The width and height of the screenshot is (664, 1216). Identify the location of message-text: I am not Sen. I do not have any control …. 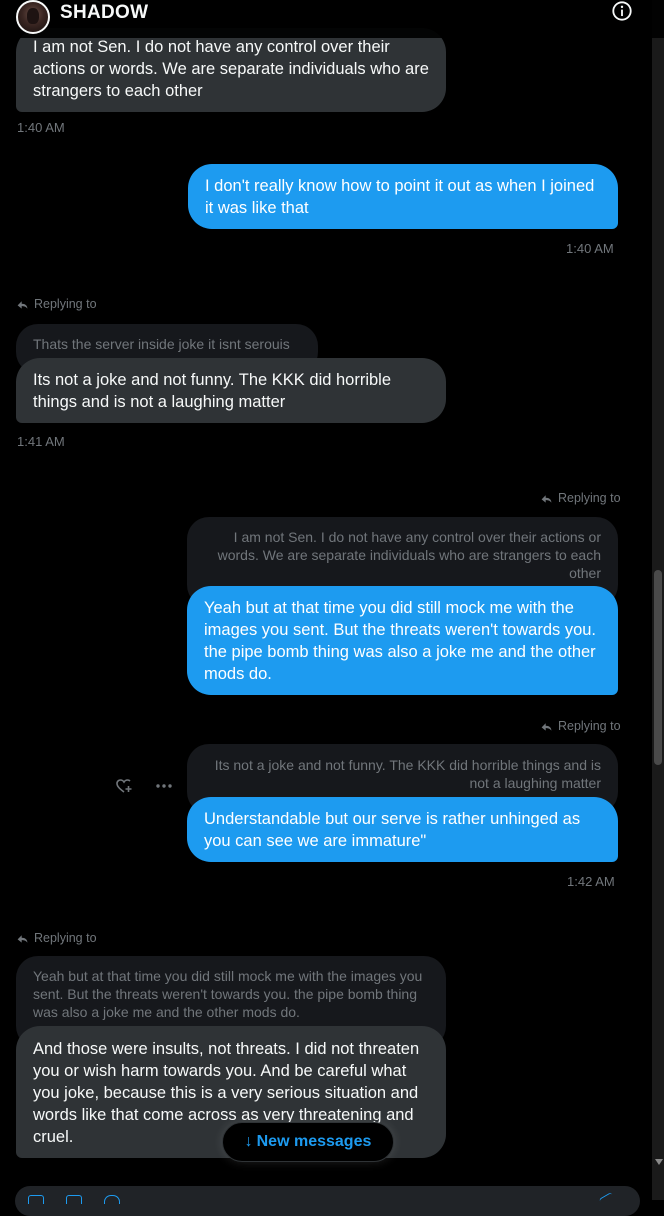
(231, 69).